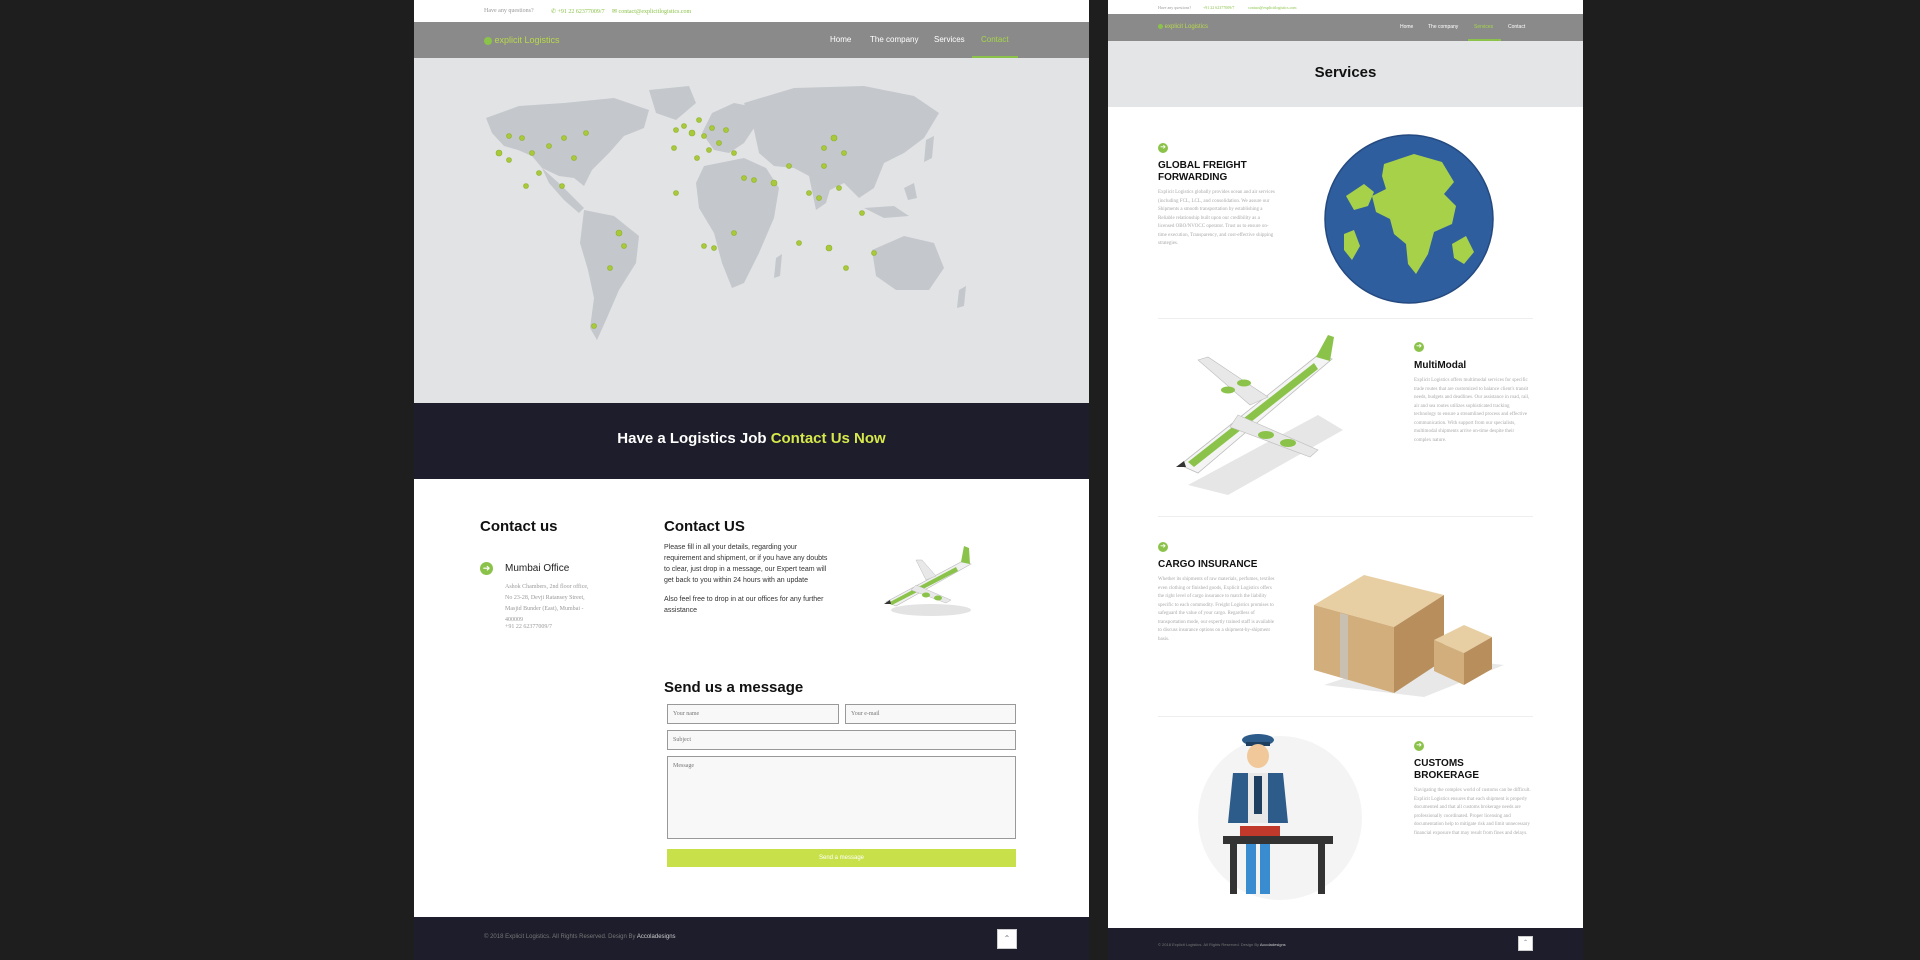 Image resolution: width=1920 pixels, height=960 pixels. Describe the element at coordinates (841, 858) in the screenshot. I see `send-message-button: Send a message` at that location.